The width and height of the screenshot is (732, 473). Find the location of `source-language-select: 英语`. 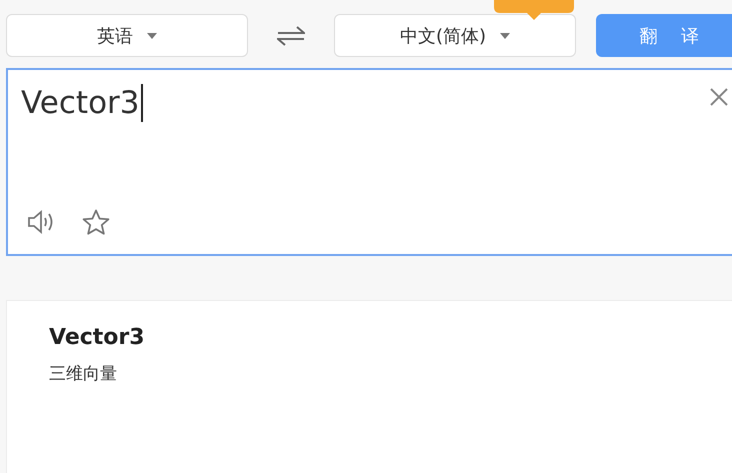

source-language-select: 英语 is located at coordinates (127, 35).